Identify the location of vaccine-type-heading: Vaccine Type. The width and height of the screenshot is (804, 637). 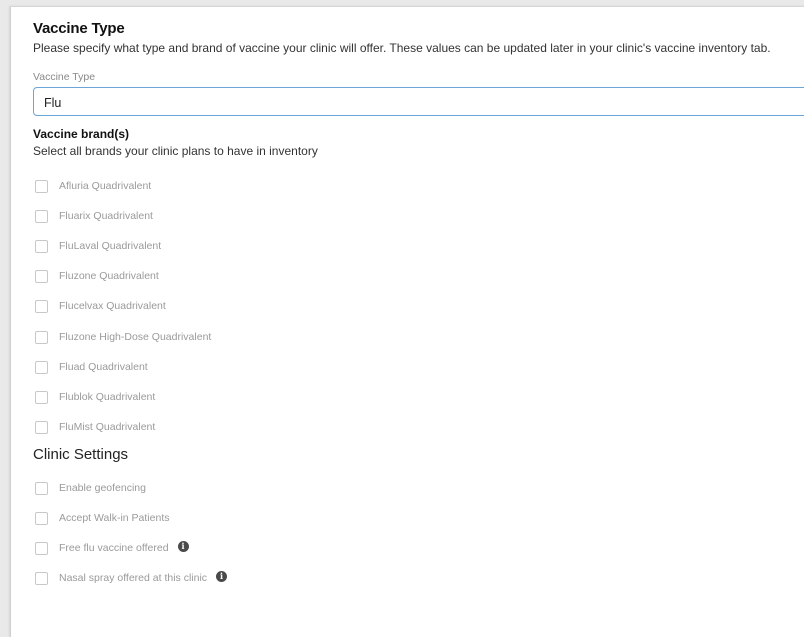
(79, 28).